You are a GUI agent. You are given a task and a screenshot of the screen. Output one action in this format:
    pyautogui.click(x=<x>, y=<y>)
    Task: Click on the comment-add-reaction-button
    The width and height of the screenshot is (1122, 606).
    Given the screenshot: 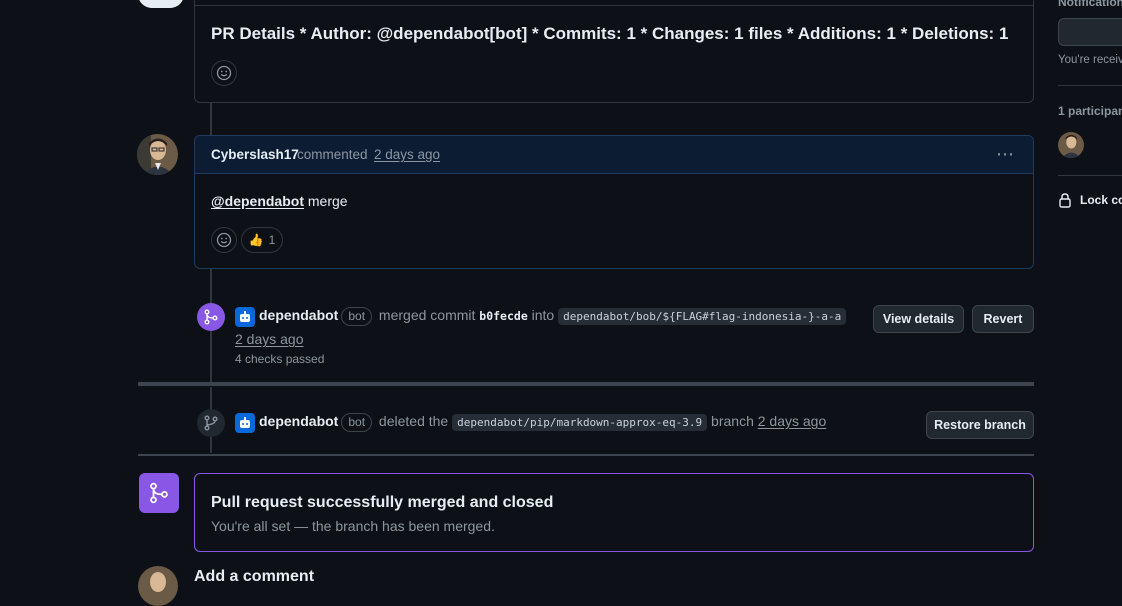 What is the action you would take?
    pyautogui.click(x=224, y=240)
    